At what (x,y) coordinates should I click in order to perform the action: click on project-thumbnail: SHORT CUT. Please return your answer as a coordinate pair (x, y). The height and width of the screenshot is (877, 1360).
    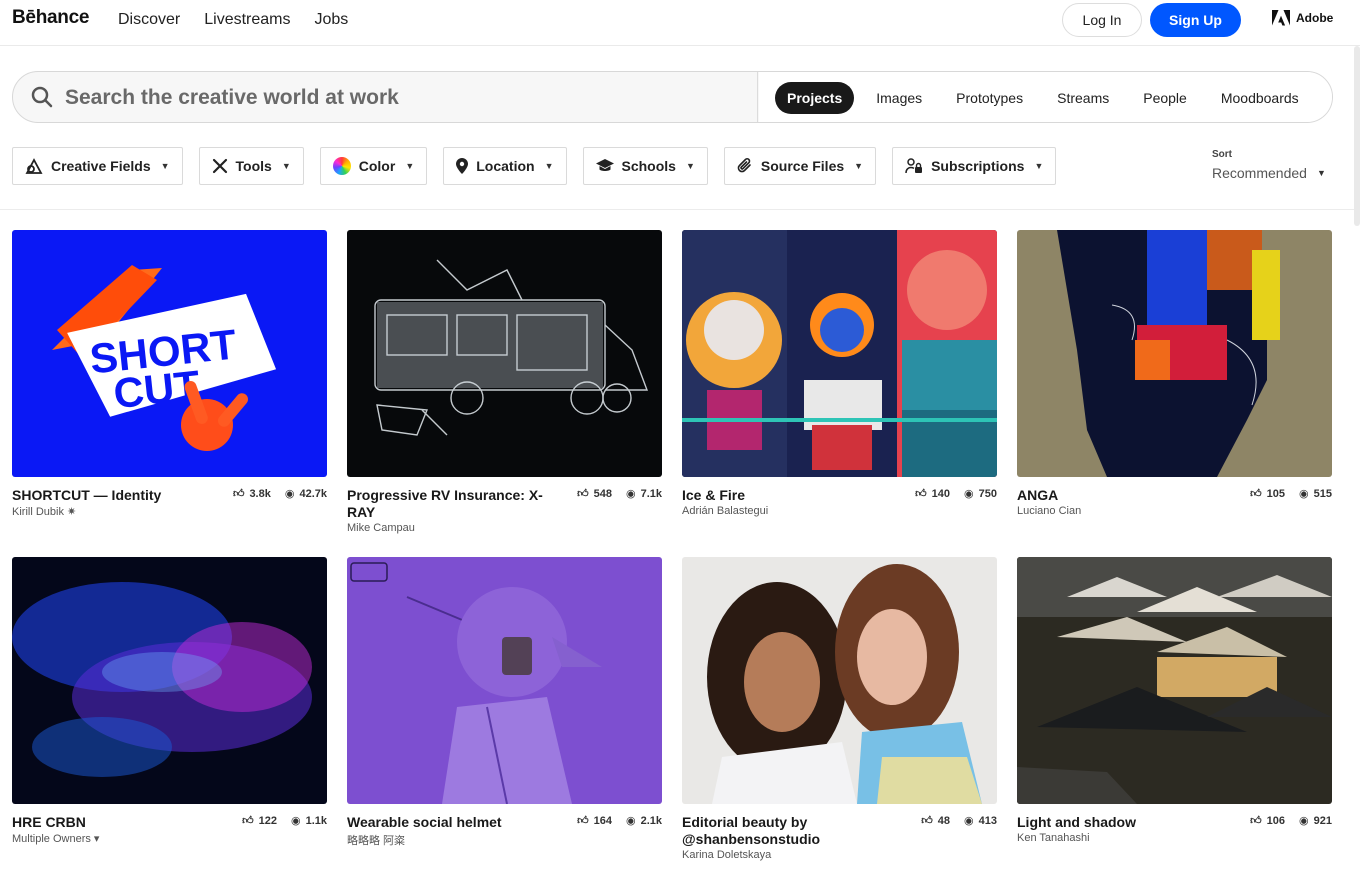
    Looking at the image, I should click on (169, 353).